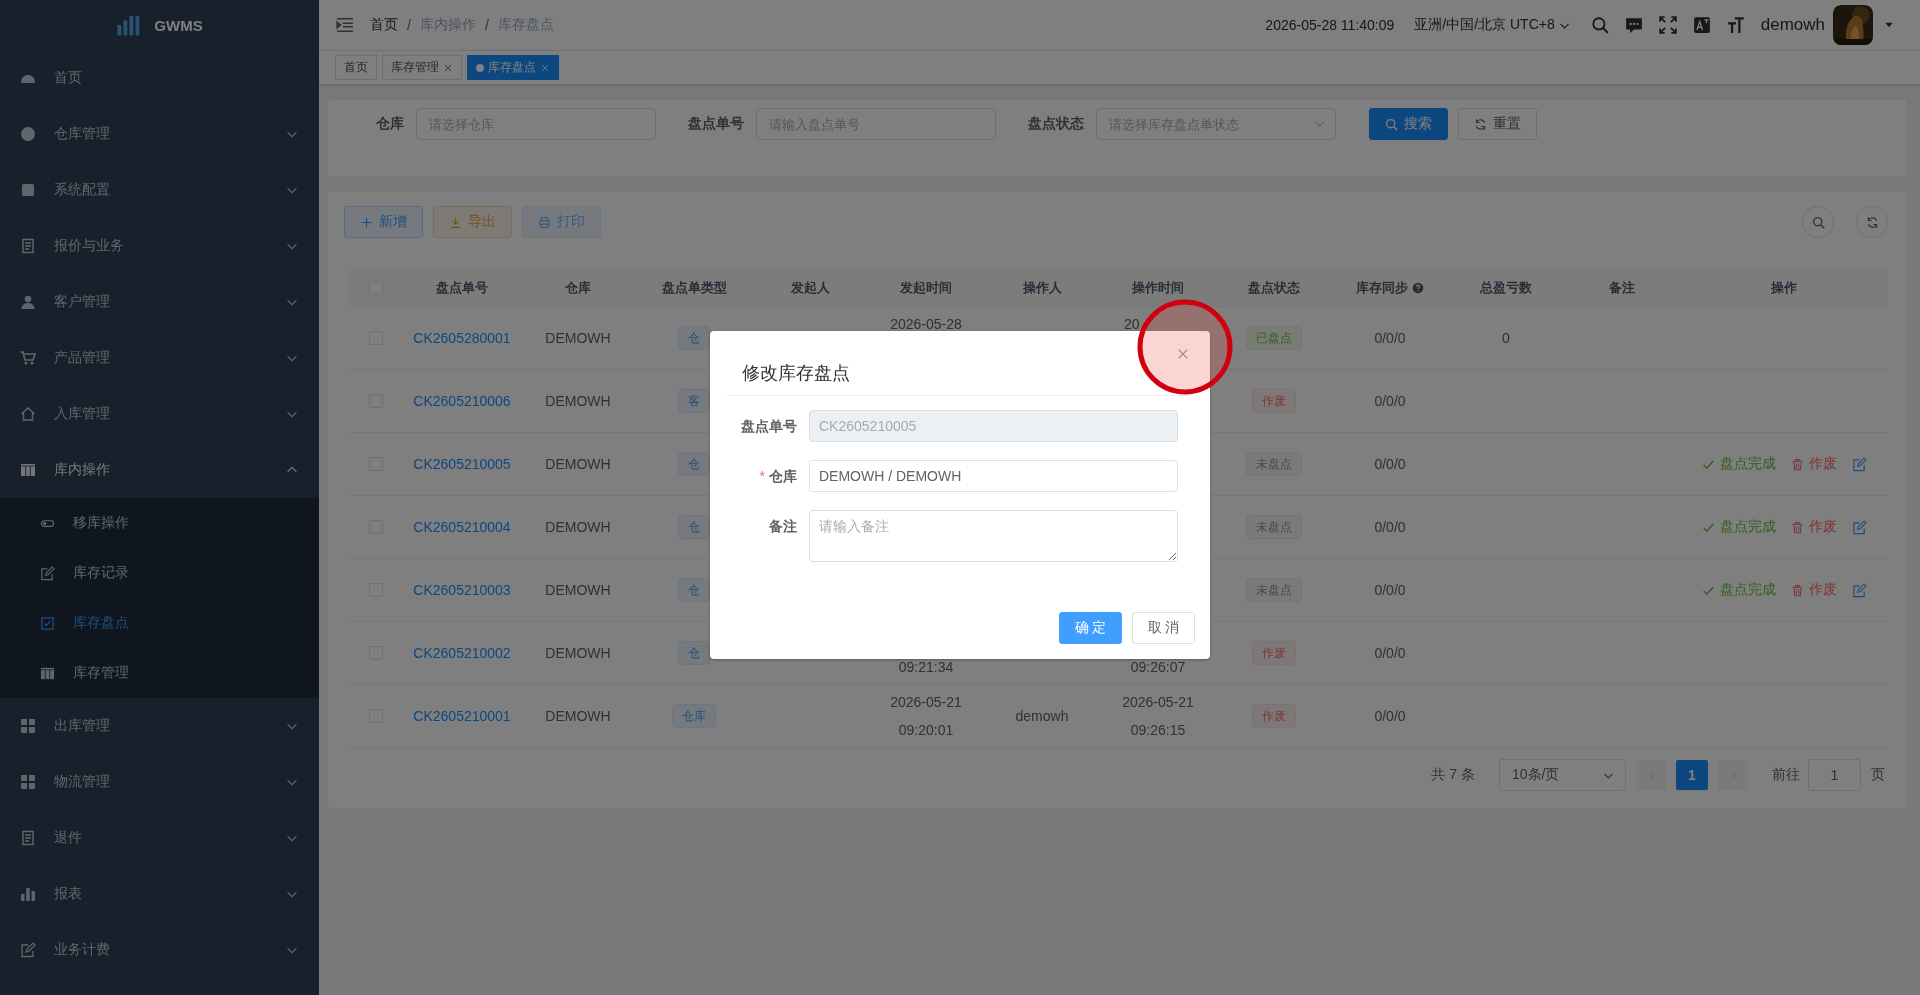 This screenshot has height=995, width=1920. What do you see at coordinates (1418, 287) in the screenshot?
I see `help-icon` at bounding box center [1418, 287].